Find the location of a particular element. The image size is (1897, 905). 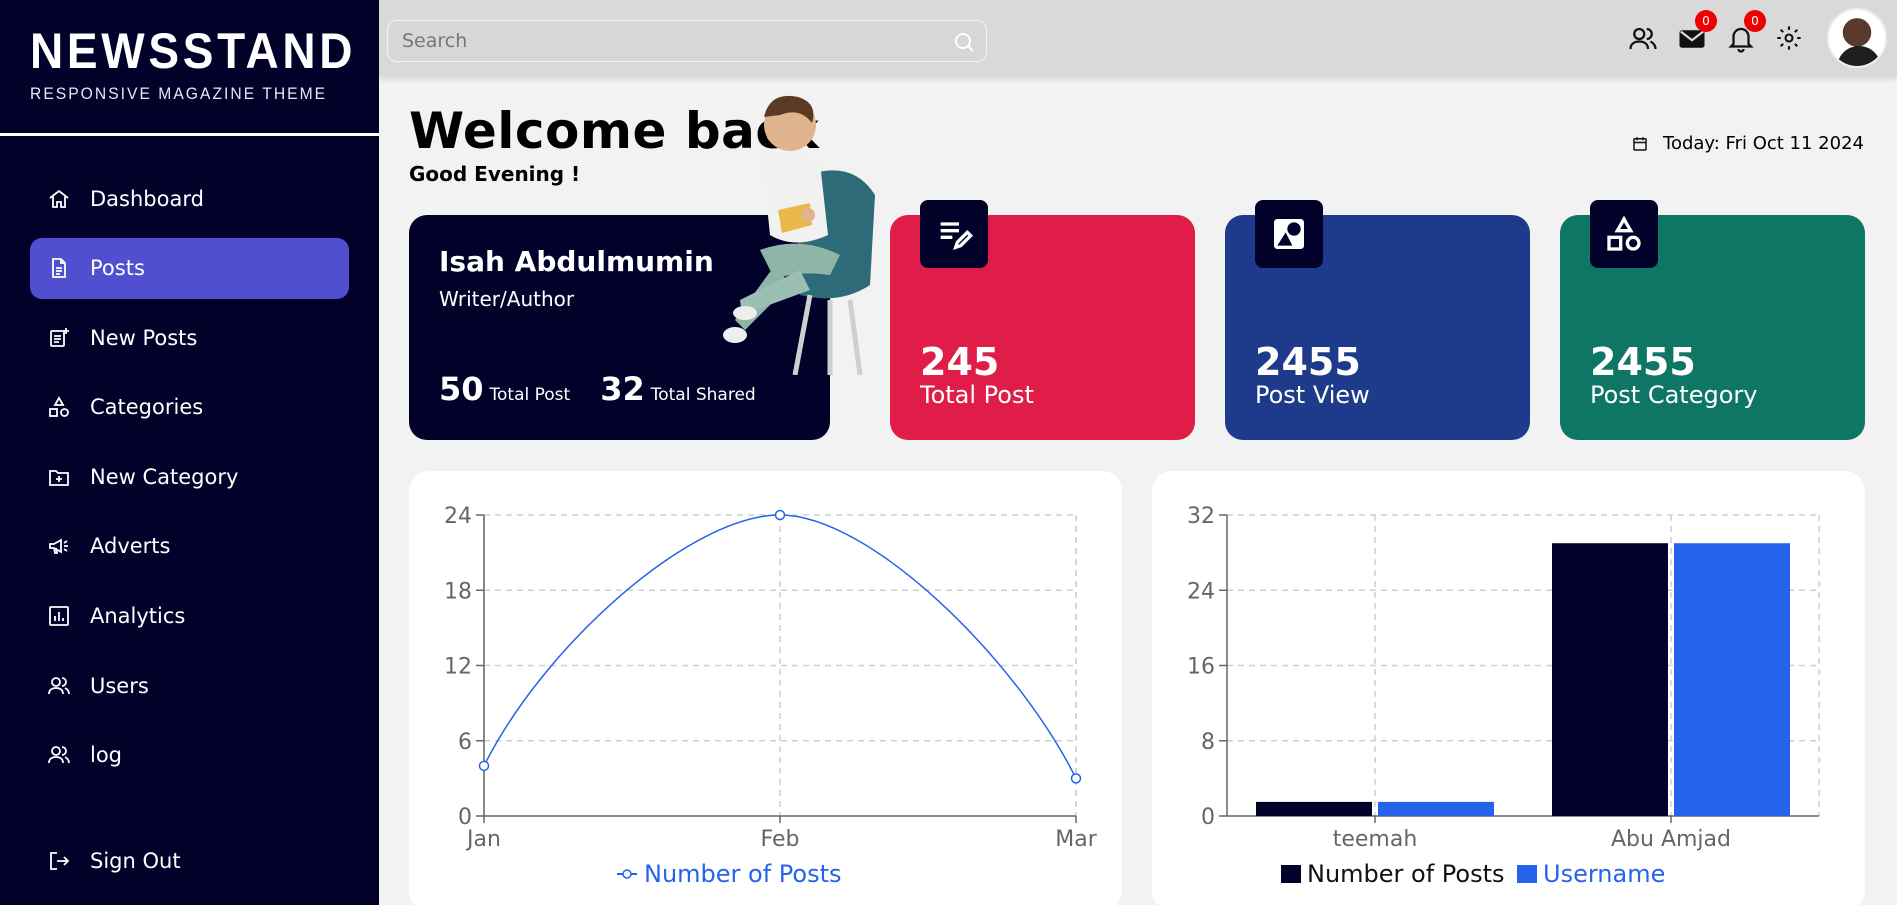

megaphone-icon is located at coordinates (59, 546).